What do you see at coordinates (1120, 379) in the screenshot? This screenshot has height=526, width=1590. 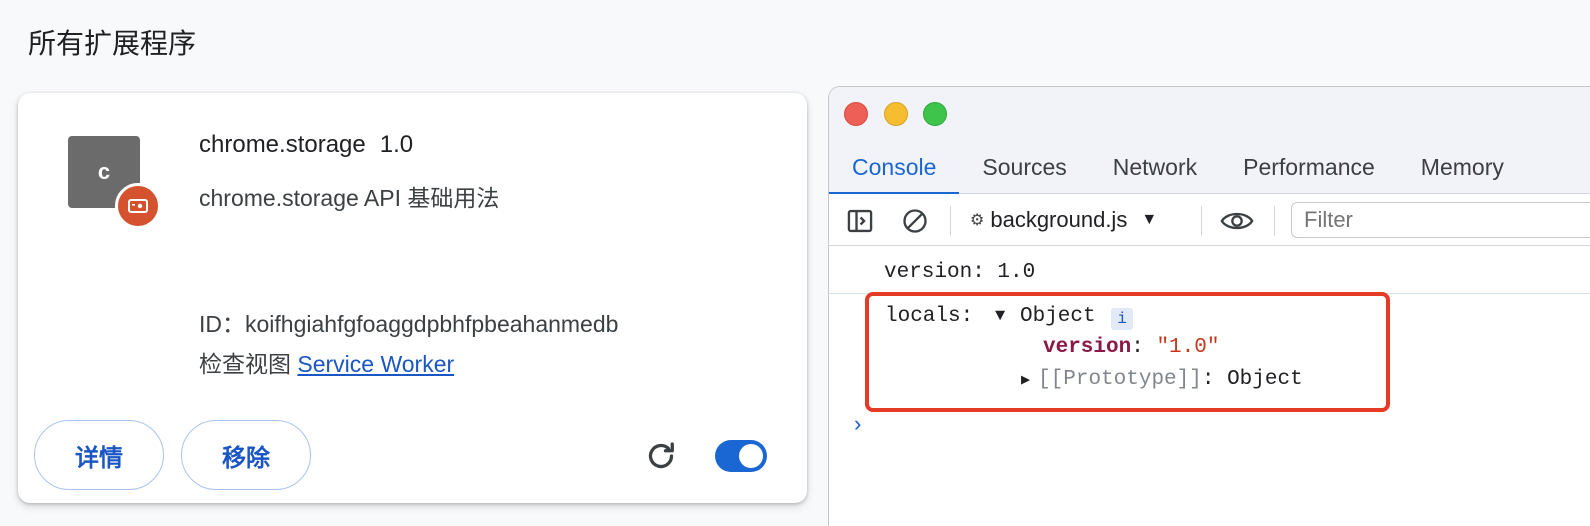 I see `prototype-key: [[Prototype]]` at bounding box center [1120, 379].